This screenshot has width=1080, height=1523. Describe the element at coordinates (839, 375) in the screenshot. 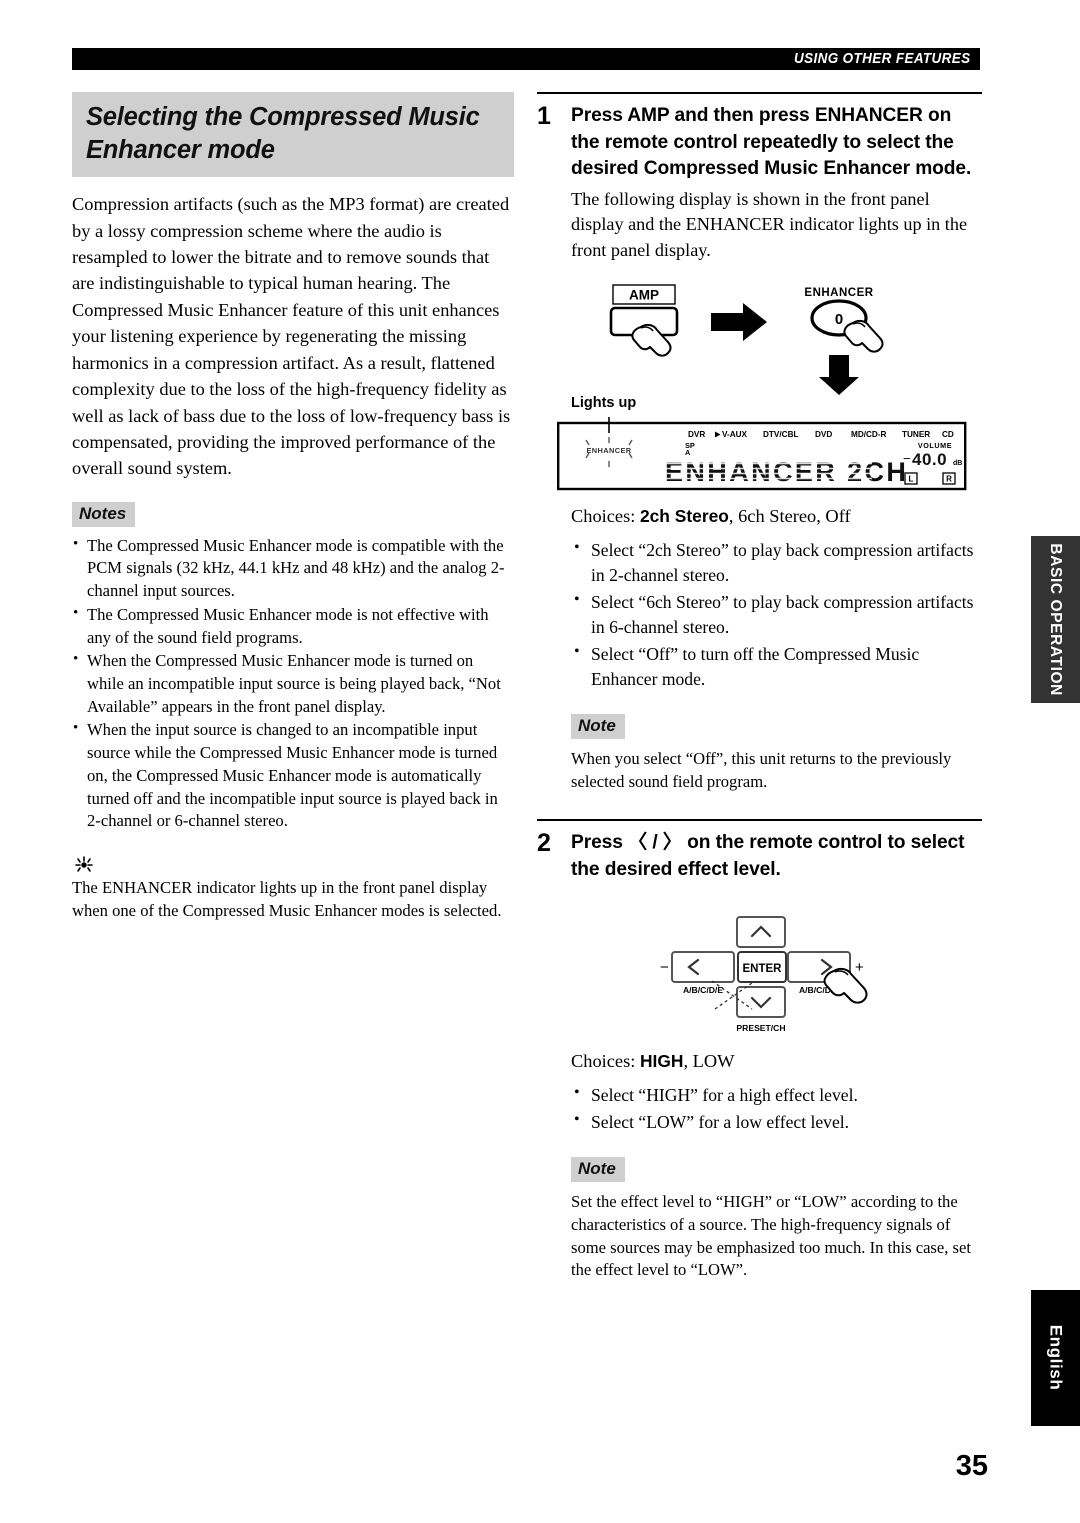

I see `down-arrow-icon` at that location.